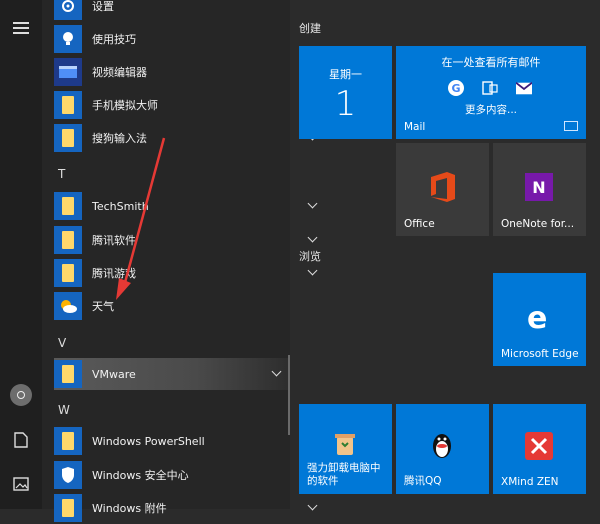  Describe the element at coordinates (114, 240) in the screenshot. I see `app-item-label: 腾讯软件` at that location.